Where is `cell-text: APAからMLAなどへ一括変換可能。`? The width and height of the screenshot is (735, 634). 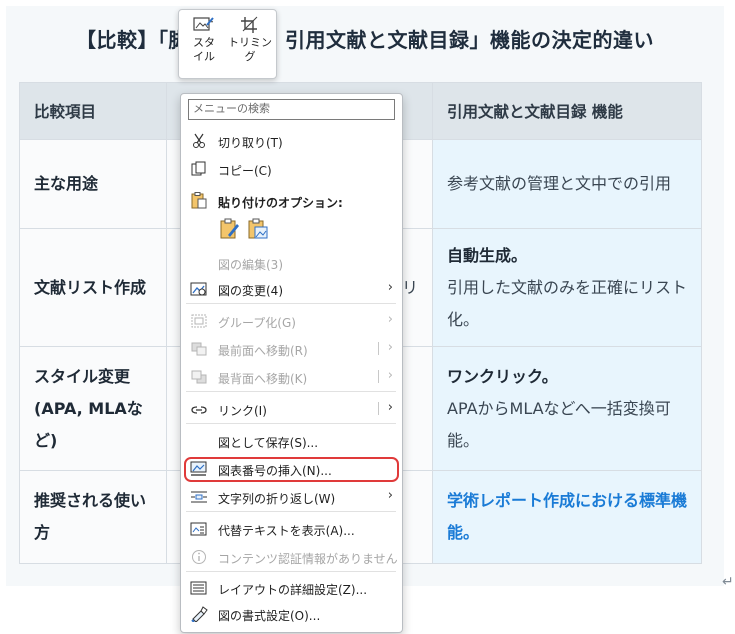
cell-text: APAからMLAなどへ一括変換可能。 is located at coordinates (559, 424).